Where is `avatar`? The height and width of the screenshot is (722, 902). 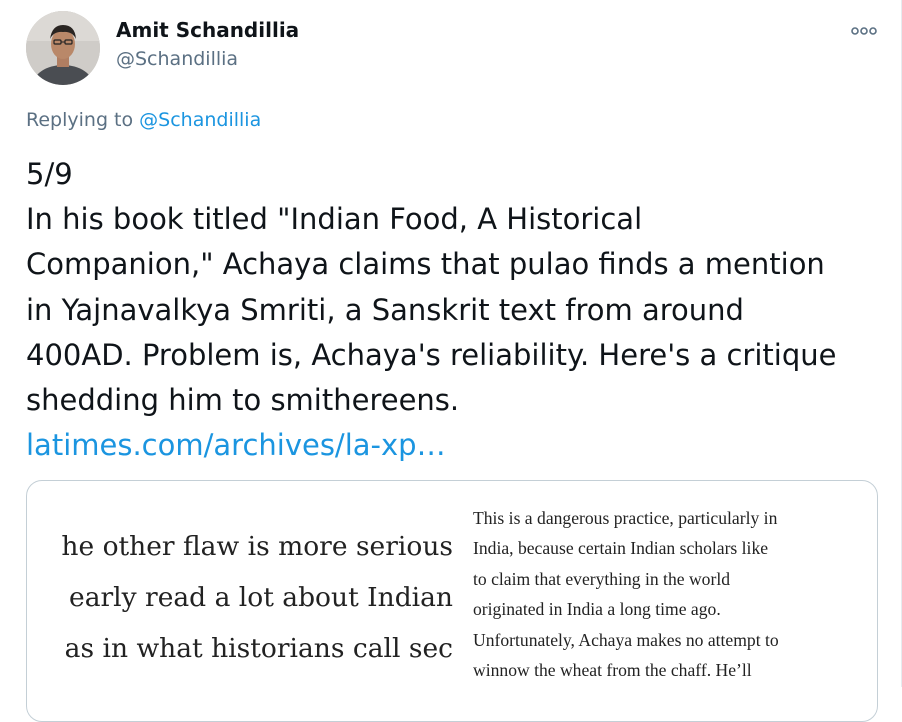 avatar is located at coordinates (63, 48).